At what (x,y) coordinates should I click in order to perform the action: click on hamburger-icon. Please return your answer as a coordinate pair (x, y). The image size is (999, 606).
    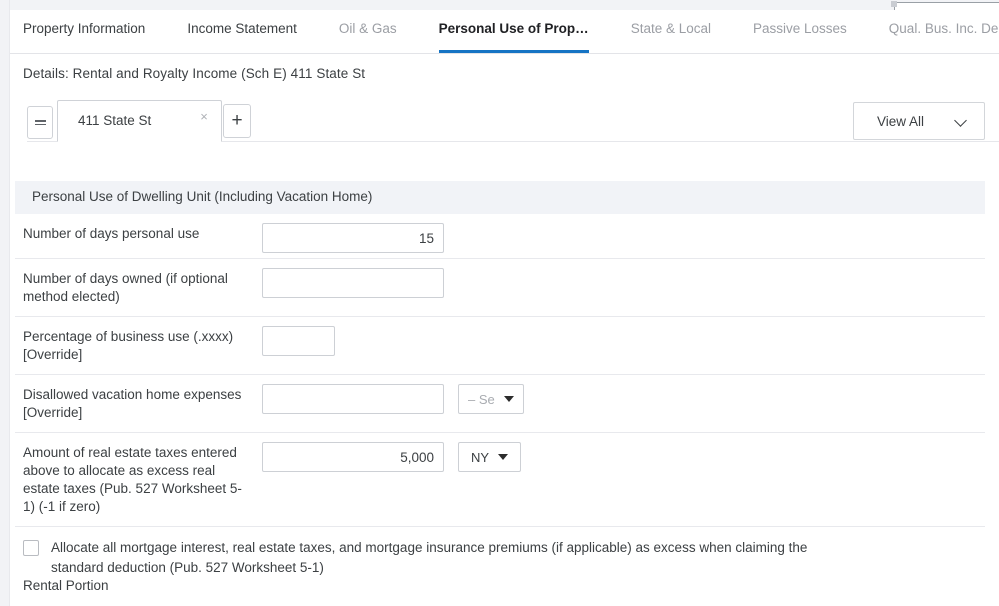
    Looking at the image, I should click on (40, 122).